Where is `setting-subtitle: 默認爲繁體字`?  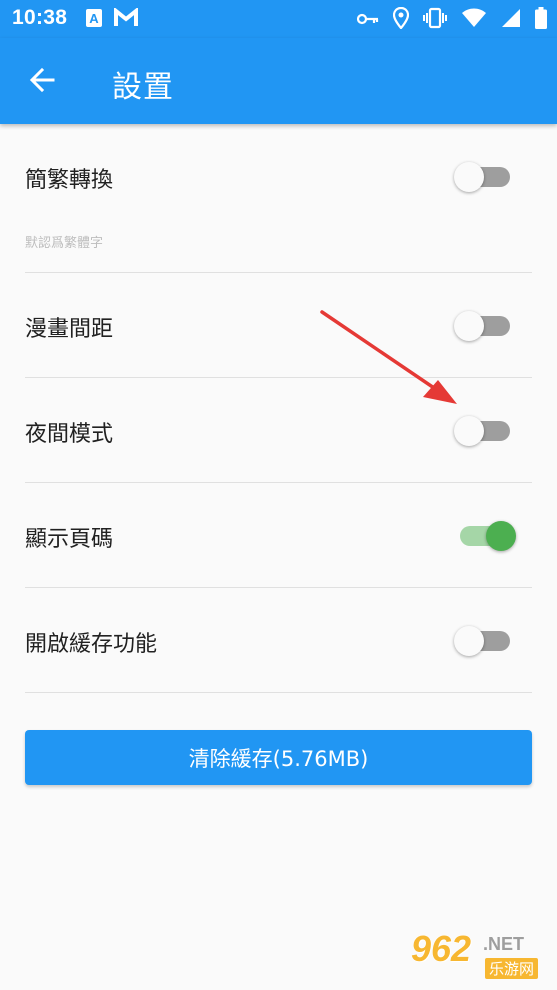
setting-subtitle: 默認爲繁體字 is located at coordinates (64, 243).